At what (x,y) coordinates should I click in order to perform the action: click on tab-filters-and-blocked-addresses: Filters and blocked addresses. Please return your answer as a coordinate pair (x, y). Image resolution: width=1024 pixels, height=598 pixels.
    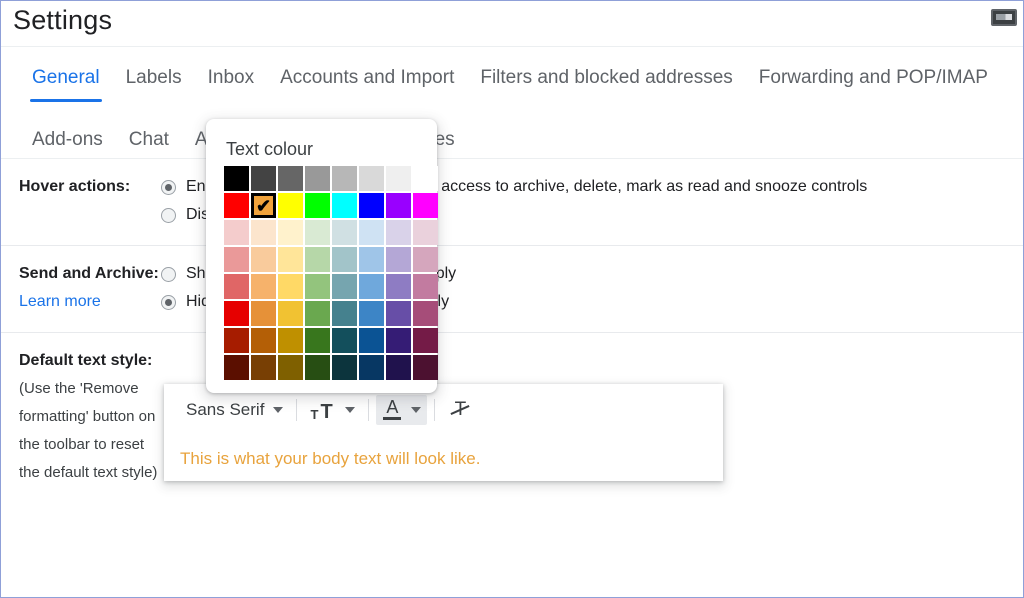
    Looking at the image, I should click on (606, 78).